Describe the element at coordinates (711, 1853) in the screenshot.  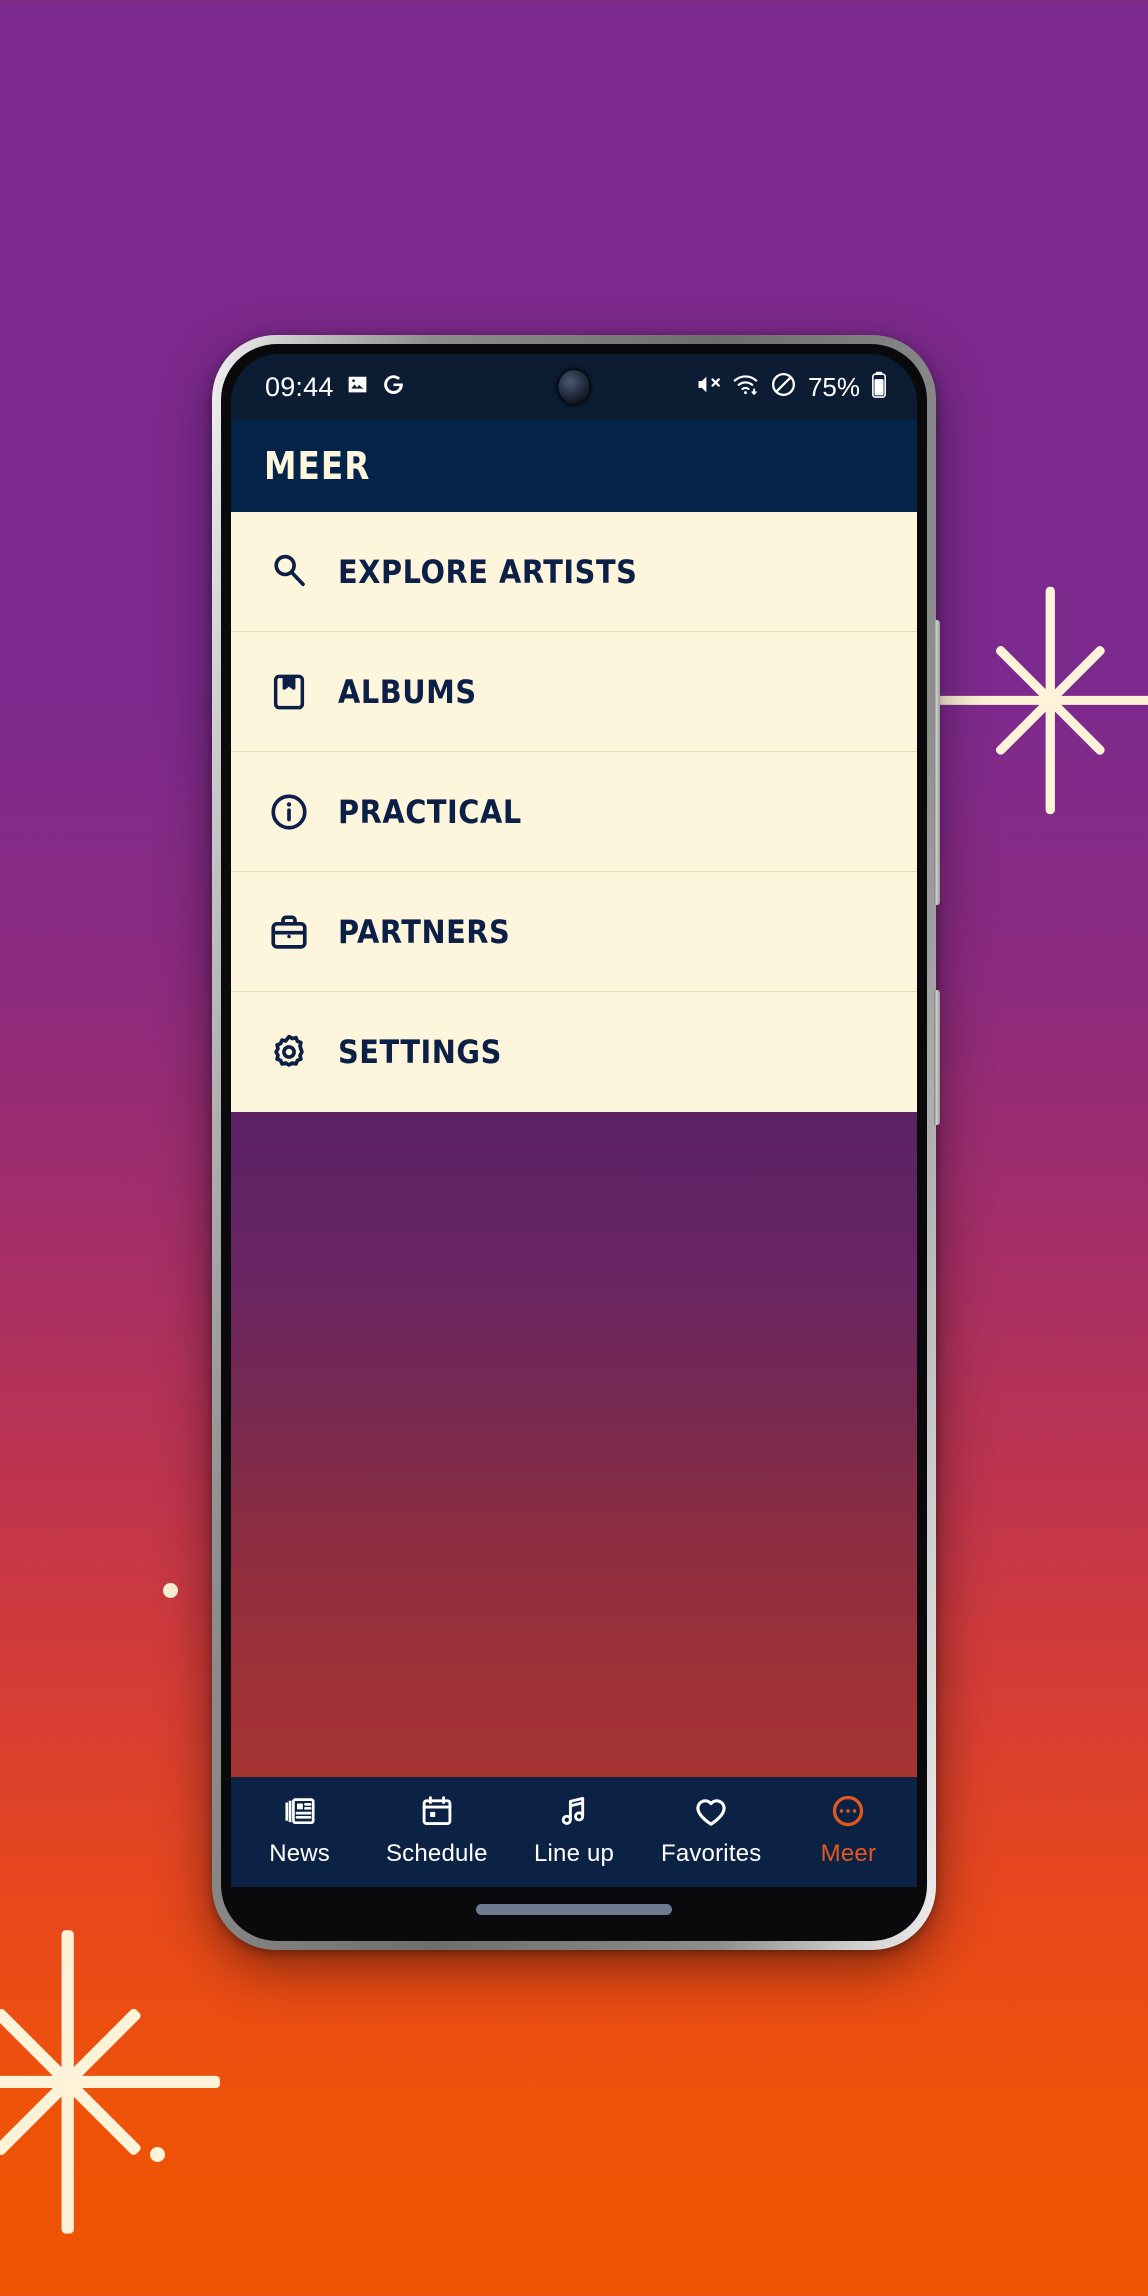
I see `nav-item-label: Favorites` at that location.